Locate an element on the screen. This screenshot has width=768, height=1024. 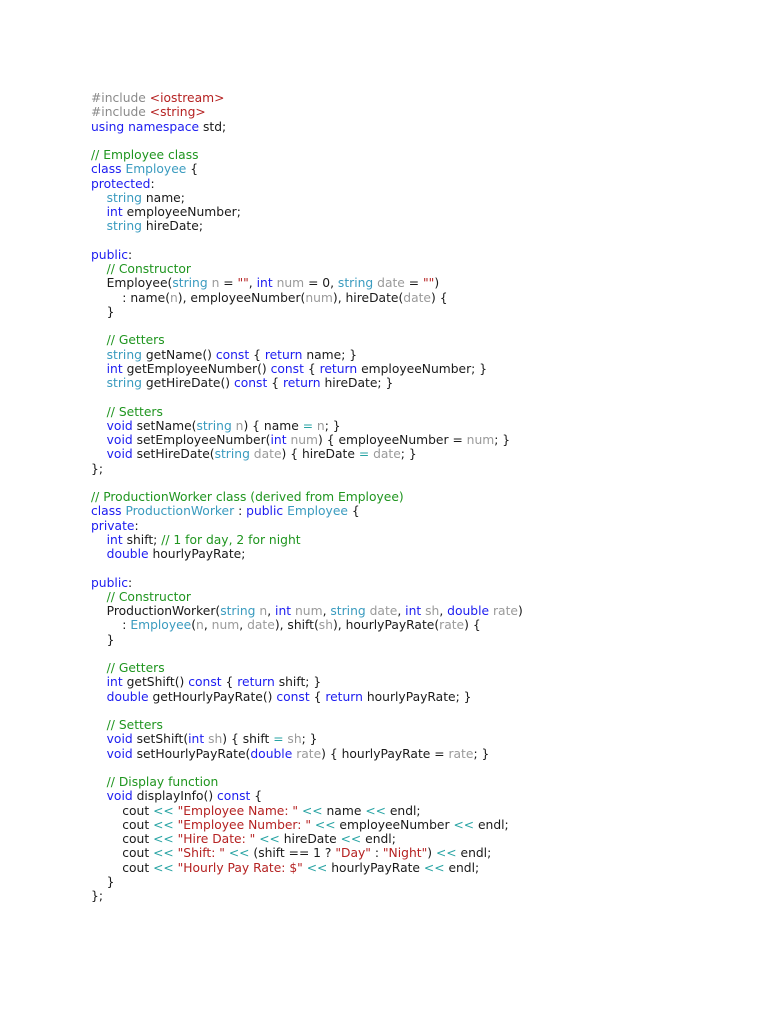
comment-token: // Constructor is located at coordinates (148, 269).